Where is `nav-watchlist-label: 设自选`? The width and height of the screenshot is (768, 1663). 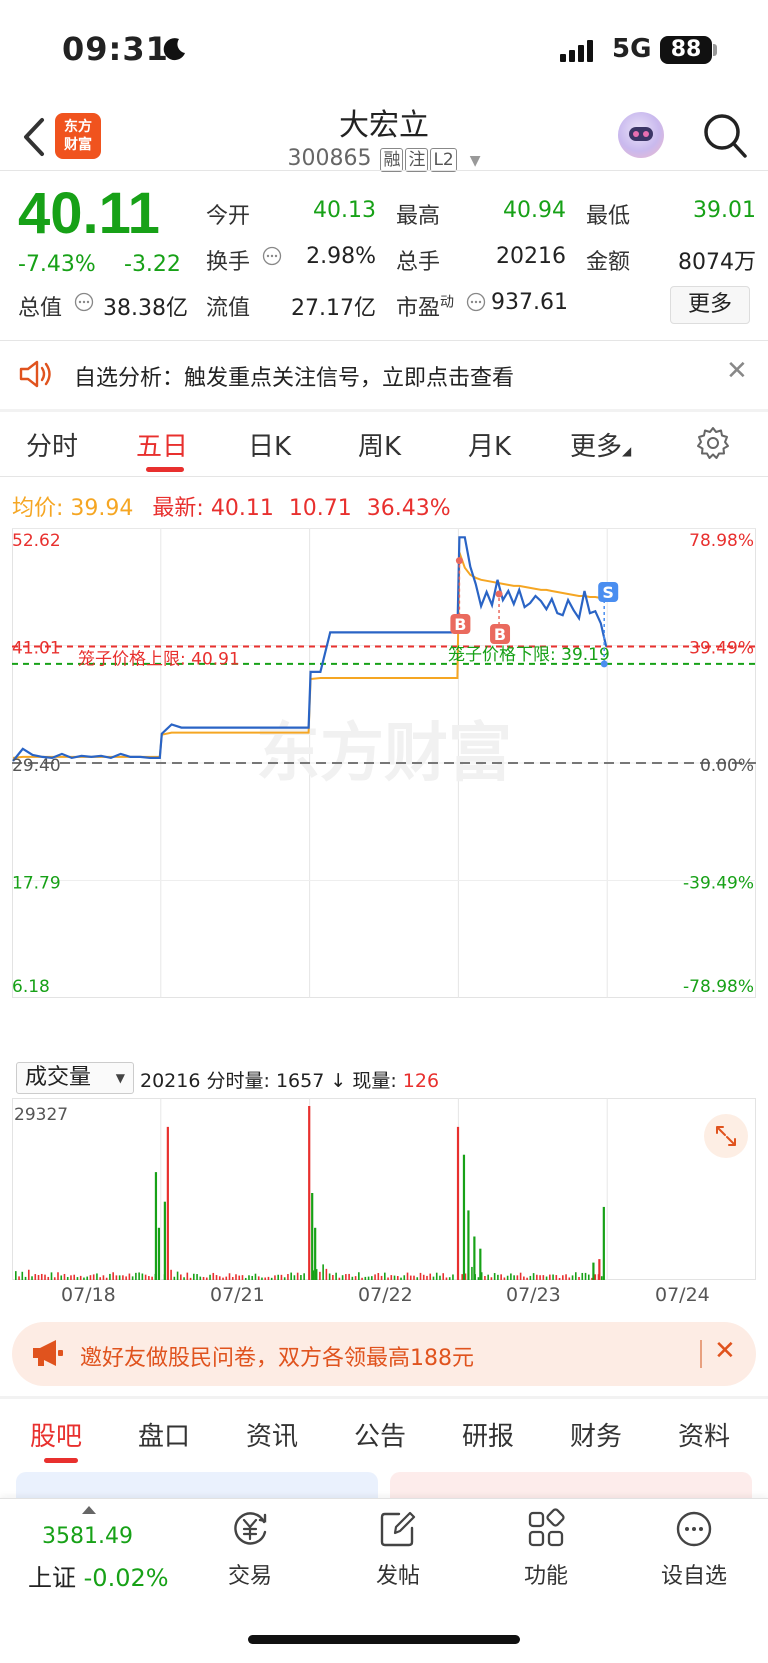
nav-watchlist-label: 设自选 is located at coordinates (694, 1574).